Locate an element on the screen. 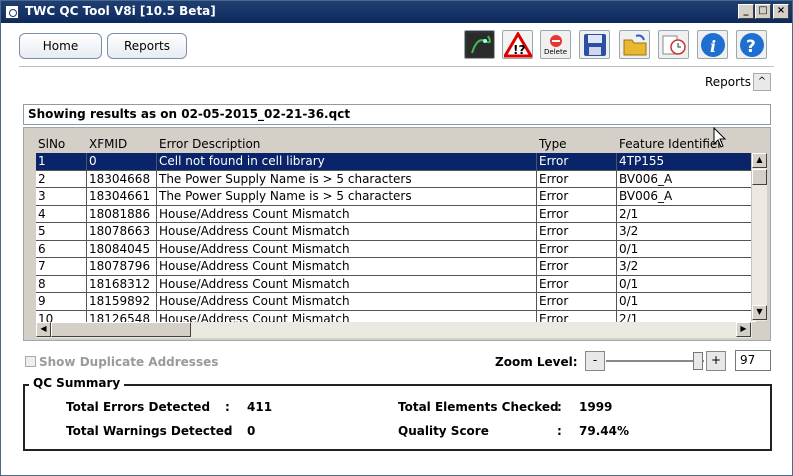 Image resolution: width=793 pixels, height=476 pixels. help-icon: ? is located at coordinates (751, 44).